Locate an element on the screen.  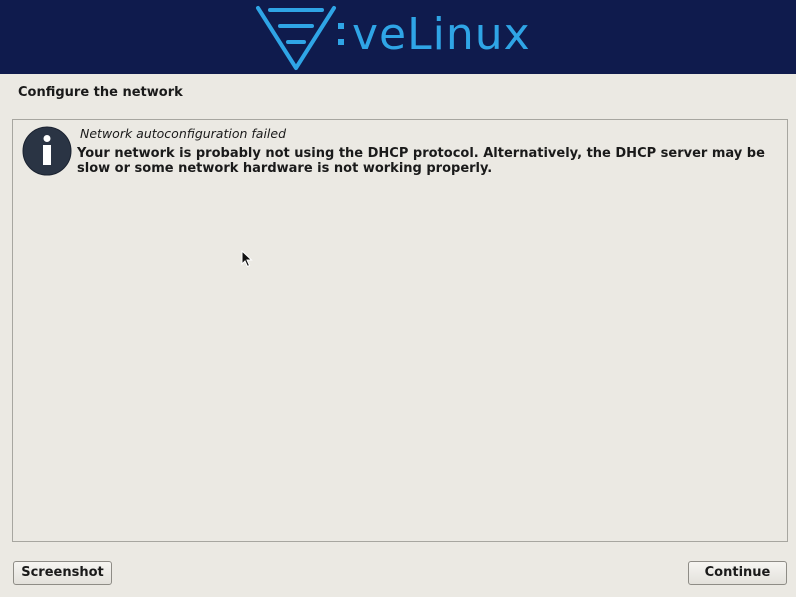
screenshot-button: Screenshot is located at coordinates (62, 573).